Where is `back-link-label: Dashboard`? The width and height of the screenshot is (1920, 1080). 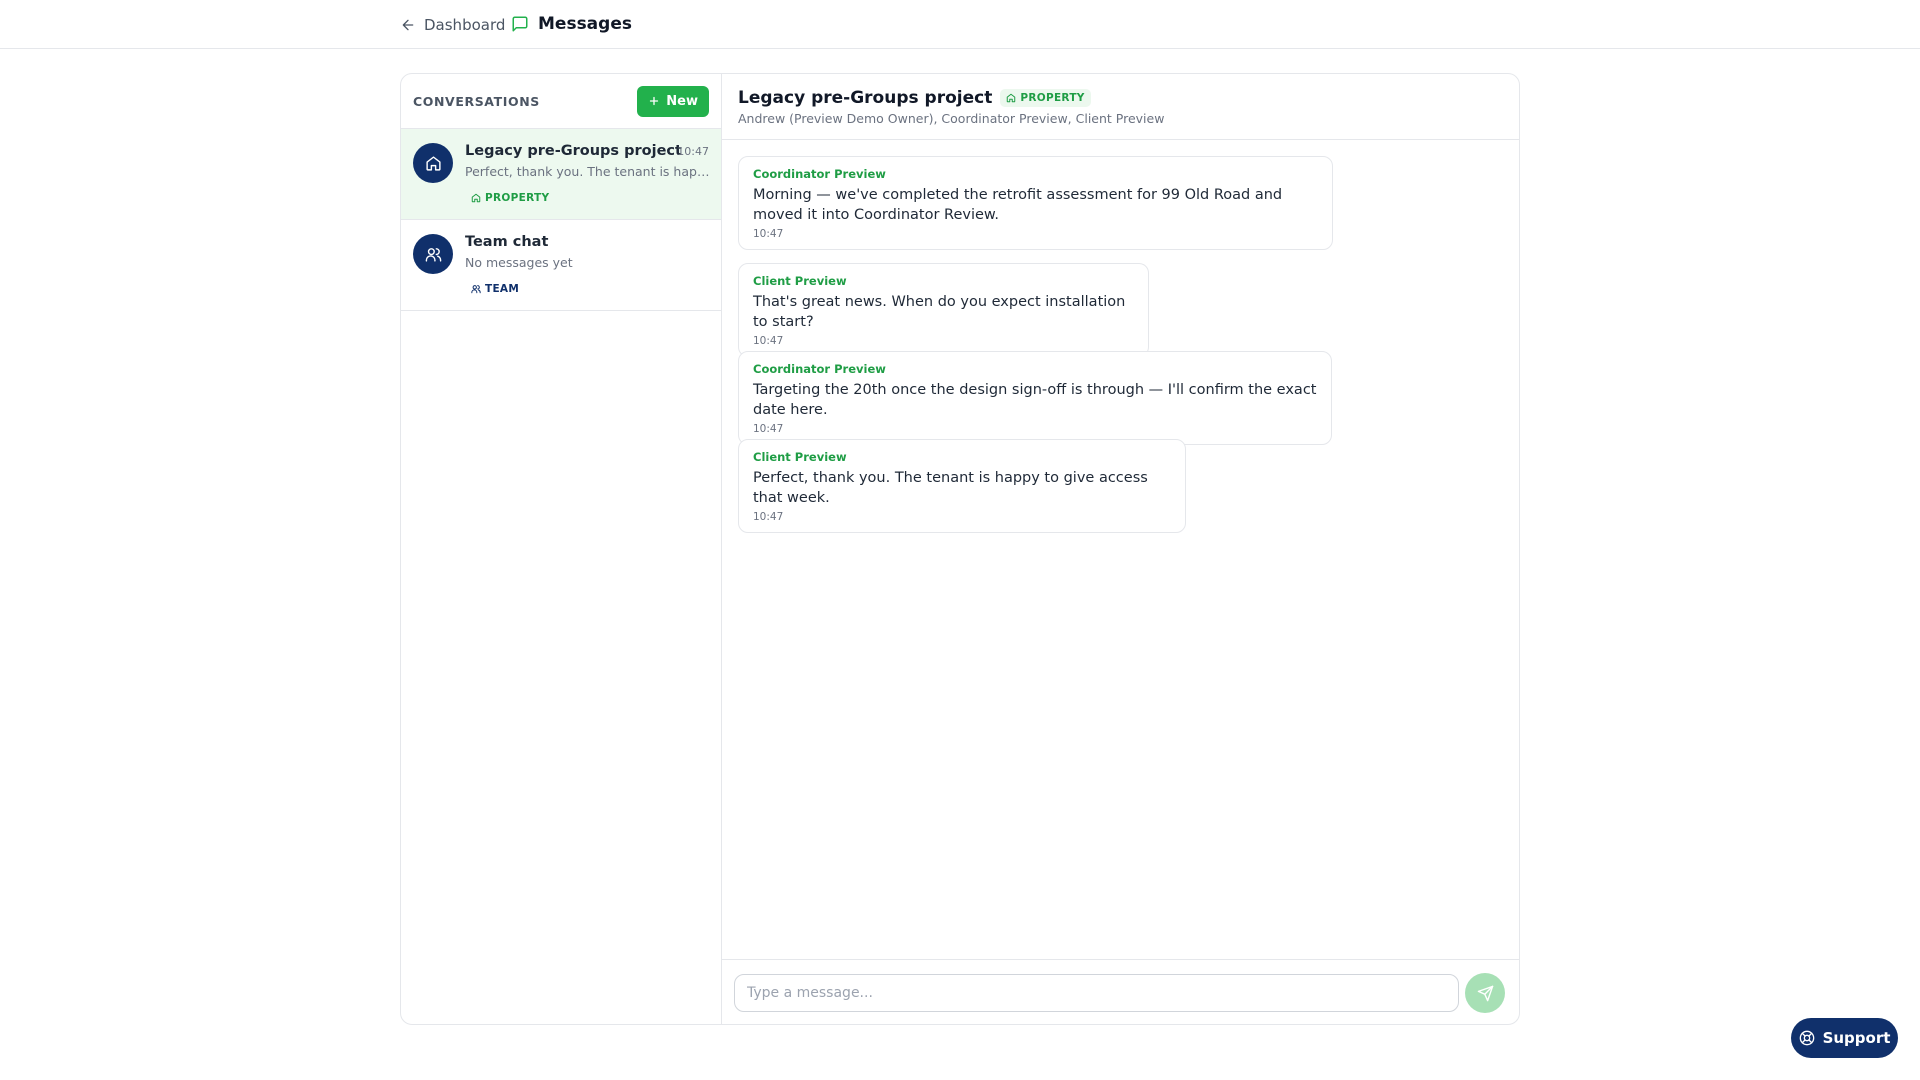
back-link-label: Dashboard is located at coordinates (465, 25).